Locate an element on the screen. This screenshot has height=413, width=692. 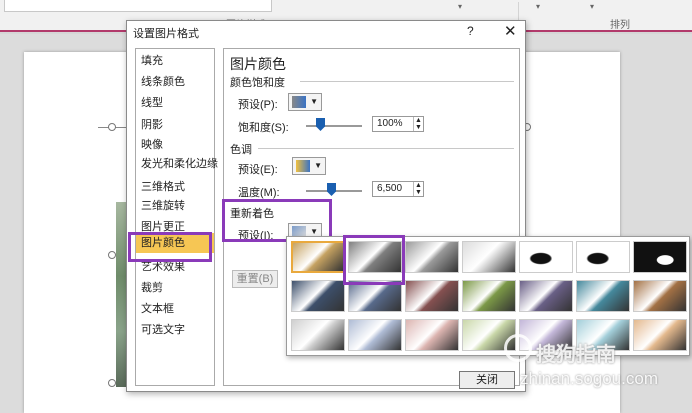
saturation-spinner: 100% ▲ ▼ is located at coordinates (398, 124).